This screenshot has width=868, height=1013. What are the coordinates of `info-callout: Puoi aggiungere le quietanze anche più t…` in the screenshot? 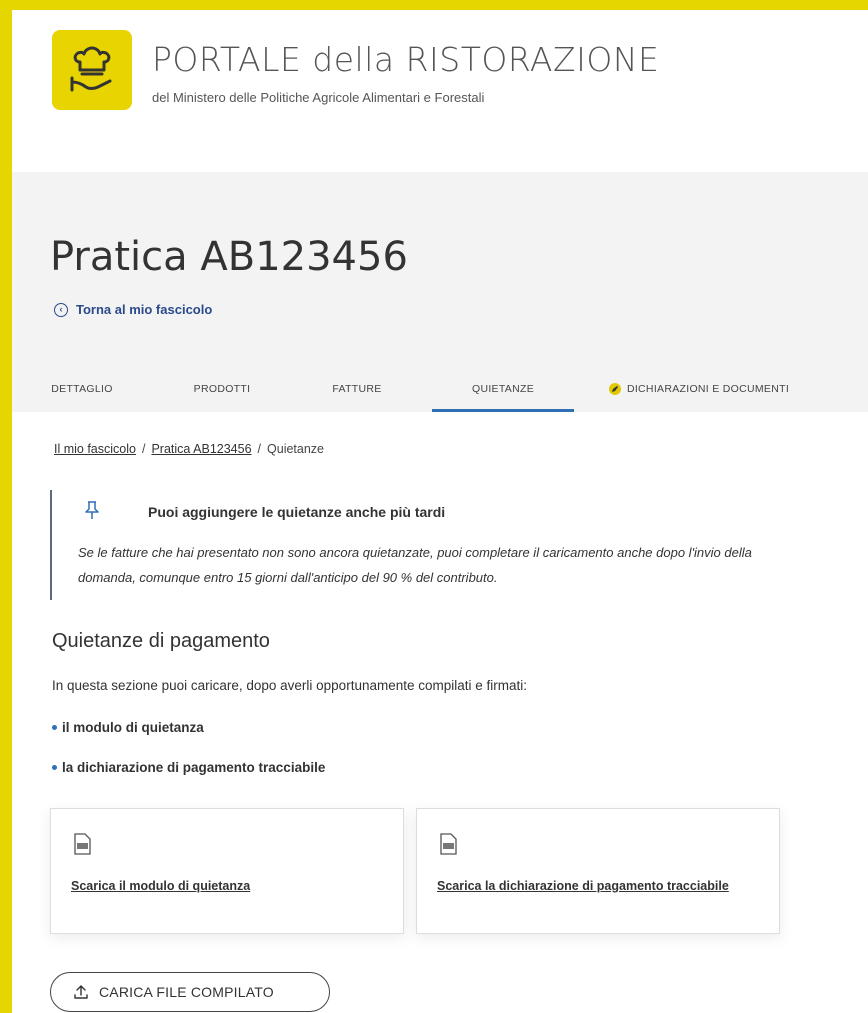 It's located at (430, 545).